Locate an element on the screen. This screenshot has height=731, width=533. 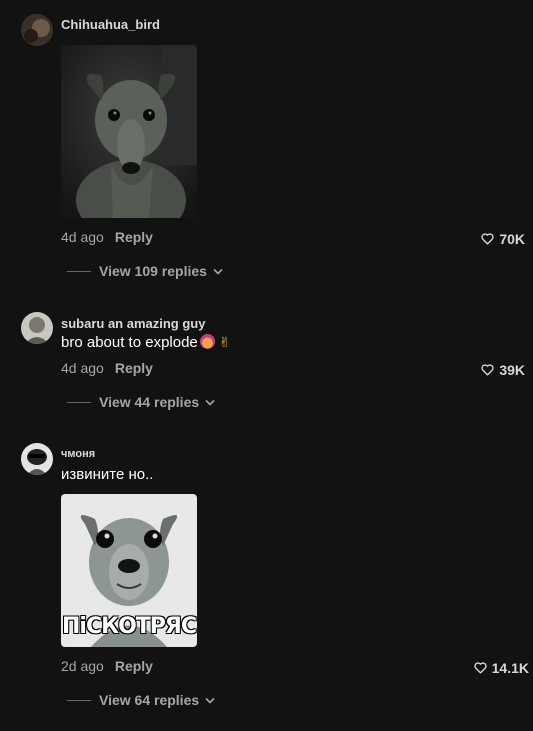
view-replies-button: View 64 replies is located at coordinates (141, 700).